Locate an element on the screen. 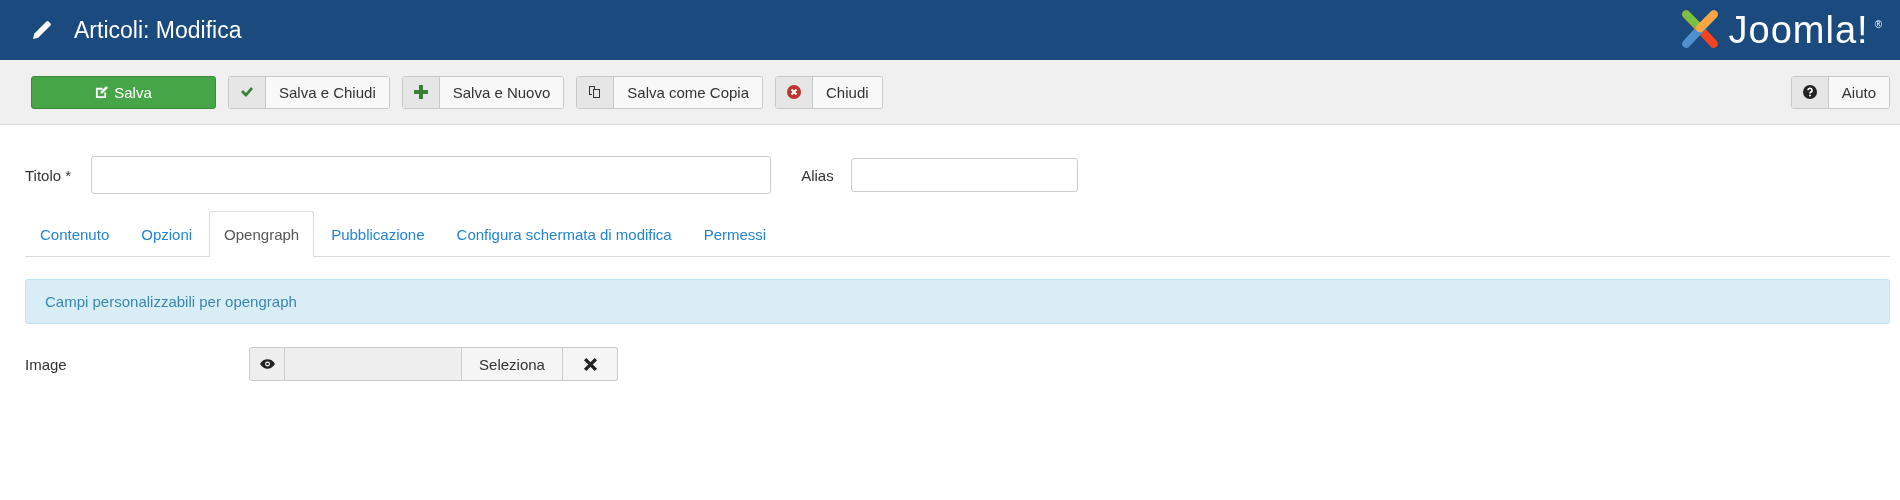 The width and height of the screenshot is (1900, 500). save-new-button: Salva e Nuovo is located at coordinates (483, 92).